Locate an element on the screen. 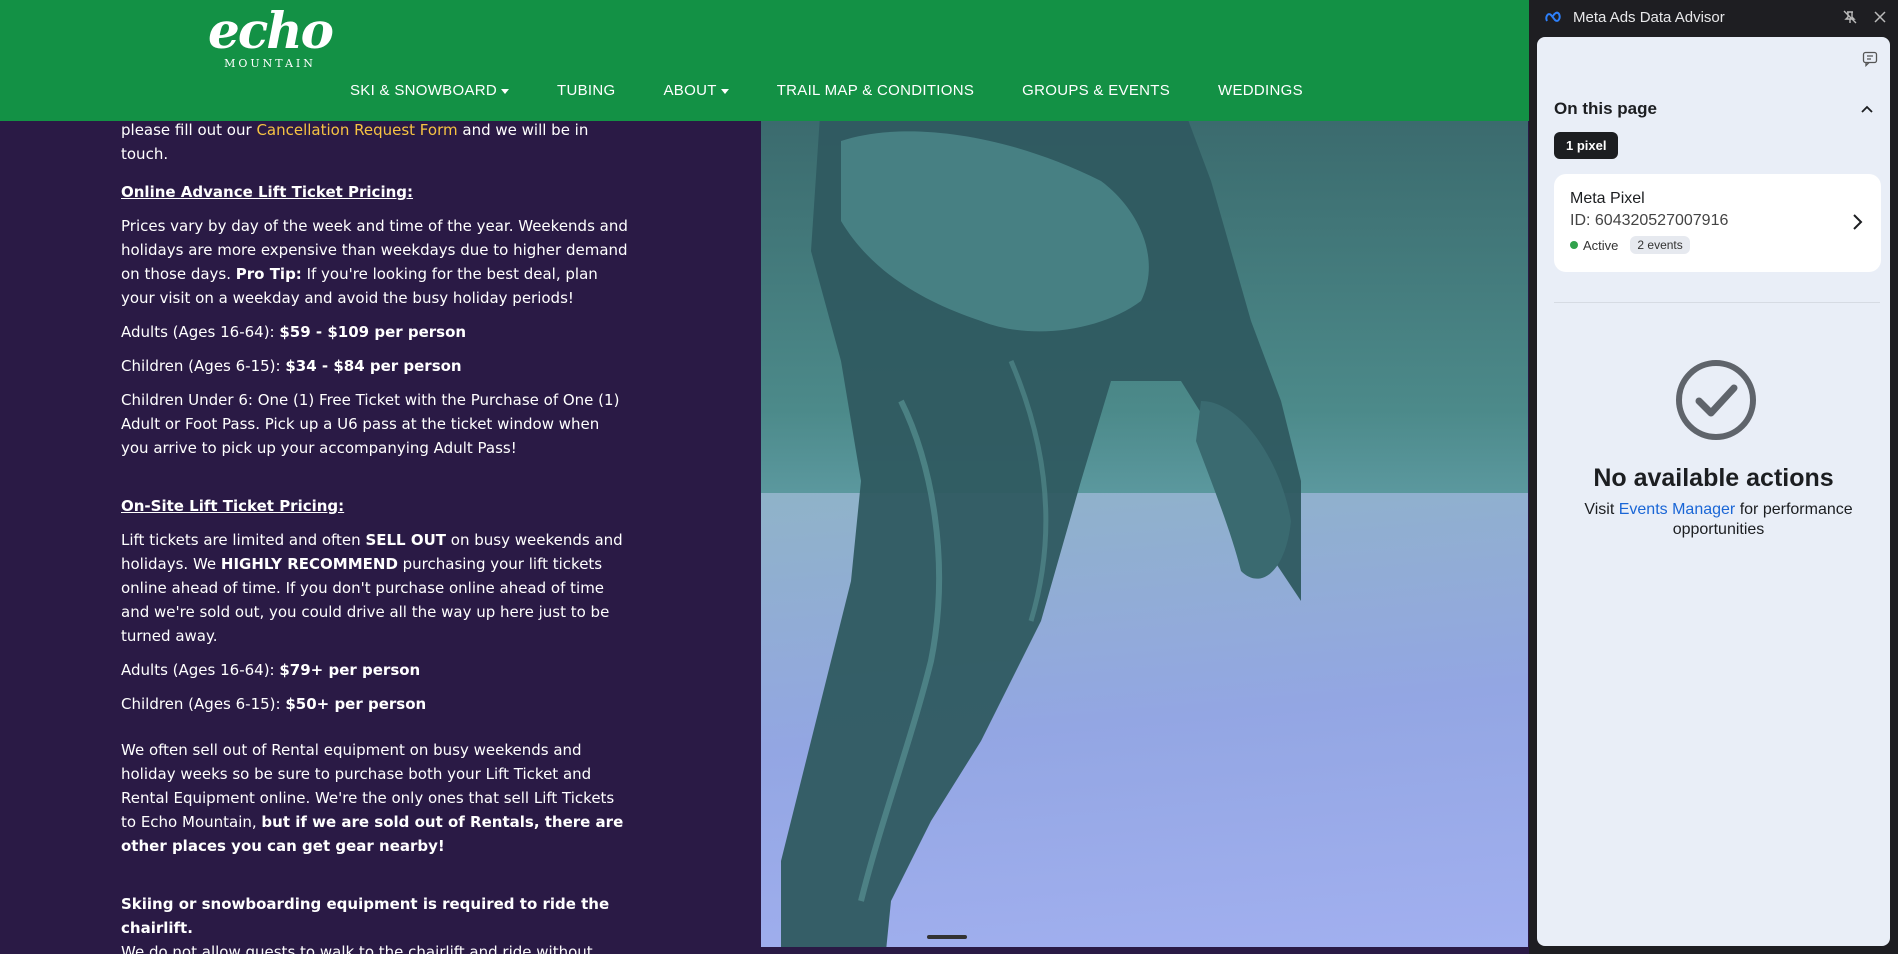 Image resolution: width=1898 pixels, height=954 pixels. panel-titlebar: Meta Ads Data Advisor is located at coordinates (1713, 17).